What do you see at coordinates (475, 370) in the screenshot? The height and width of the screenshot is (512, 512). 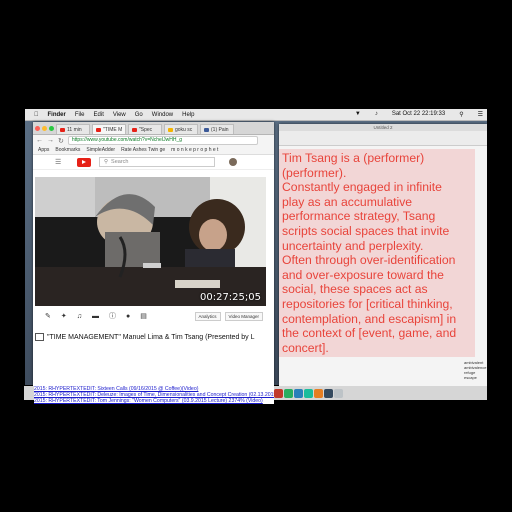 I see `side-word-list: ambivalent ambivalence refuge escape` at bounding box center [475, 370].